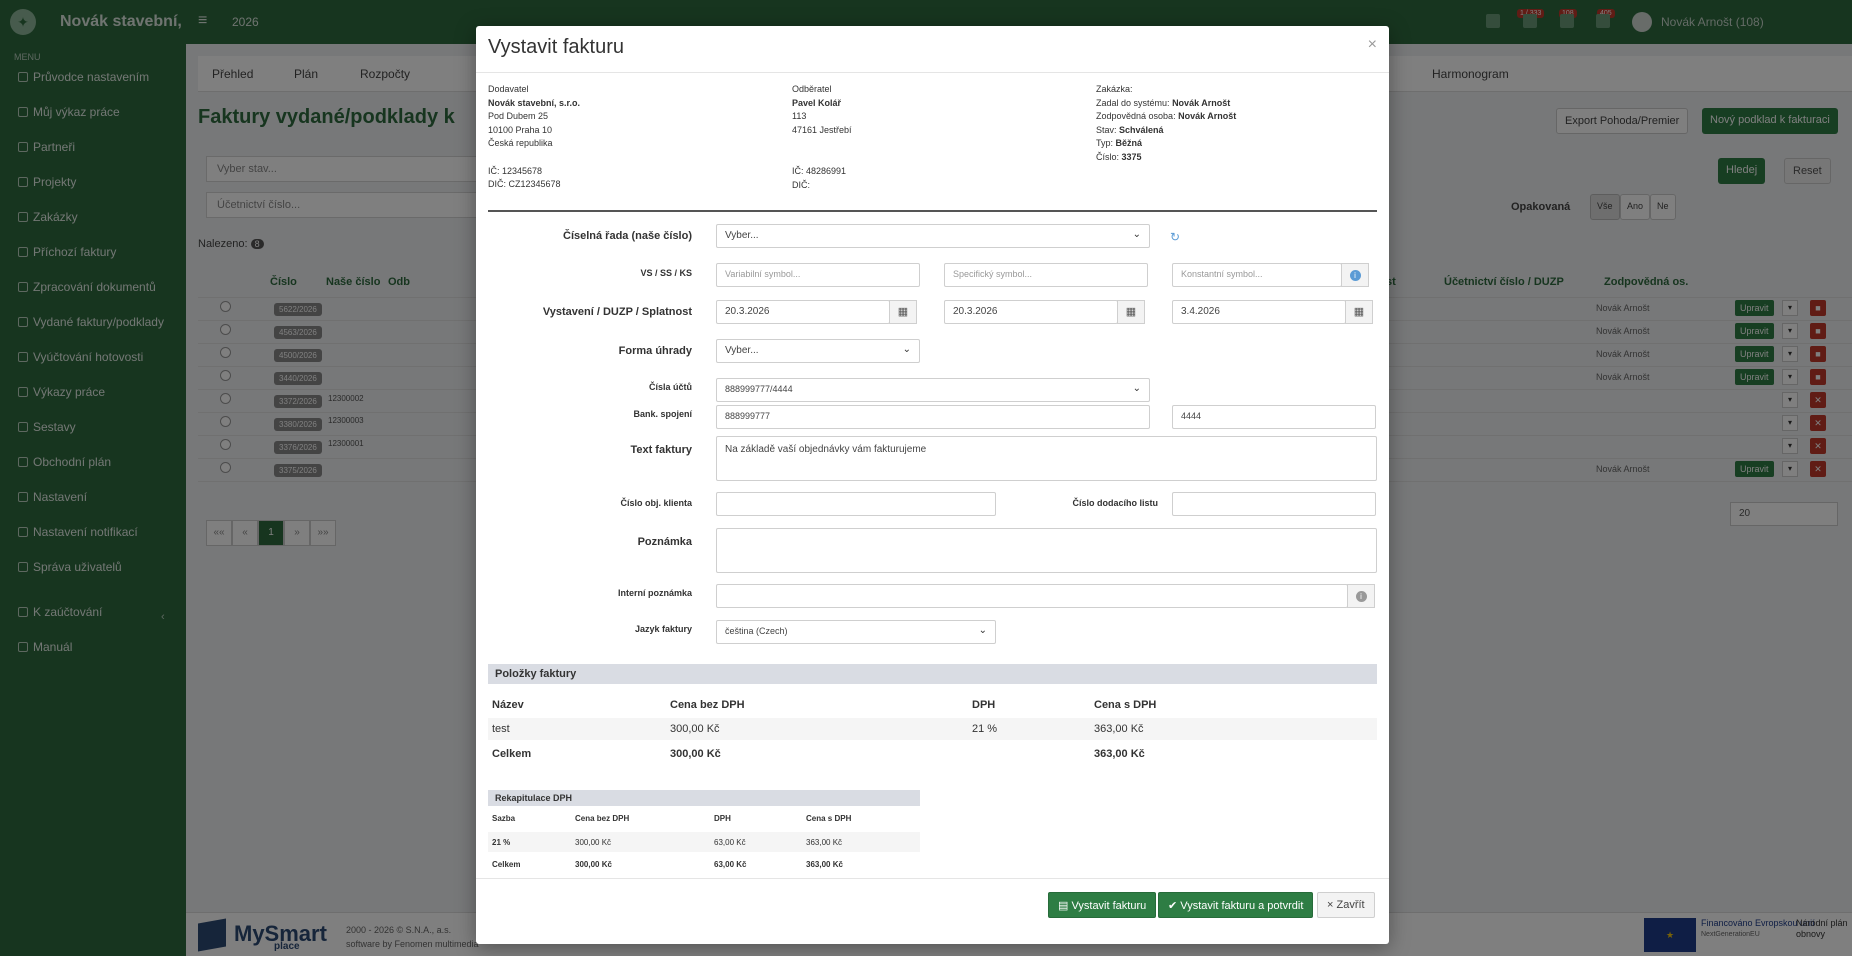 The height and width of the screenshot is (956, 1852). I want to click on duzp-date-input: 20.3.2026, so click(1031, 312).